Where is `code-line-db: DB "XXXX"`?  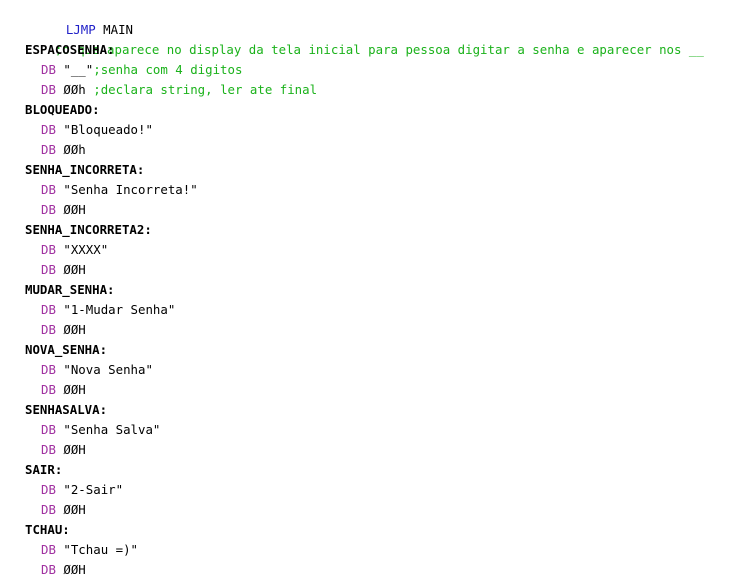
code-line-db: DB "XXXX" is located at coordinates (54, 250).